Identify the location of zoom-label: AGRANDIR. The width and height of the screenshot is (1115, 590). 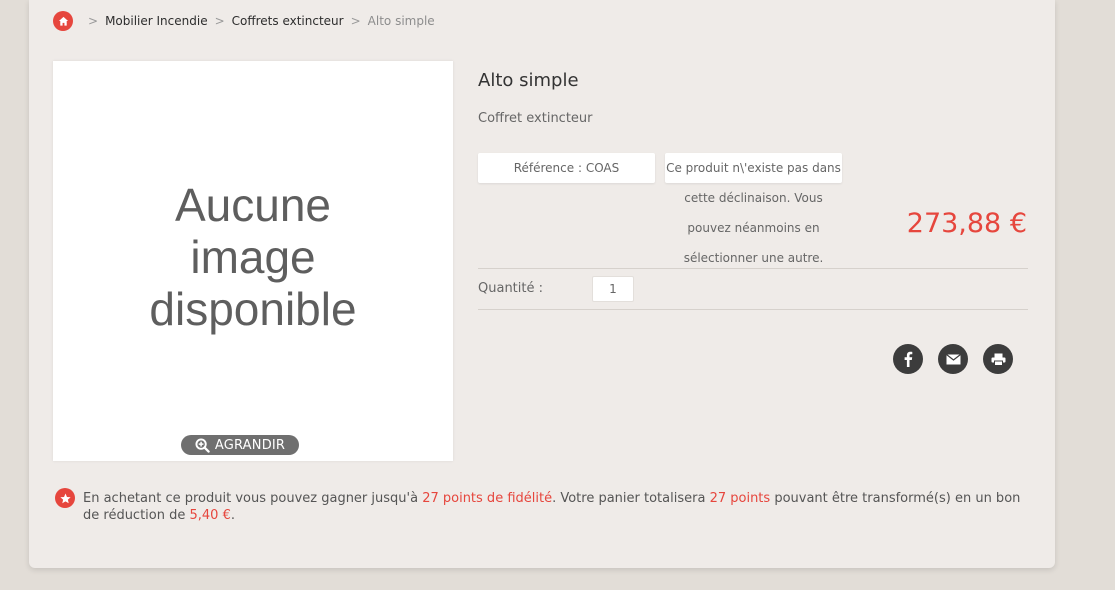
(250, 445).